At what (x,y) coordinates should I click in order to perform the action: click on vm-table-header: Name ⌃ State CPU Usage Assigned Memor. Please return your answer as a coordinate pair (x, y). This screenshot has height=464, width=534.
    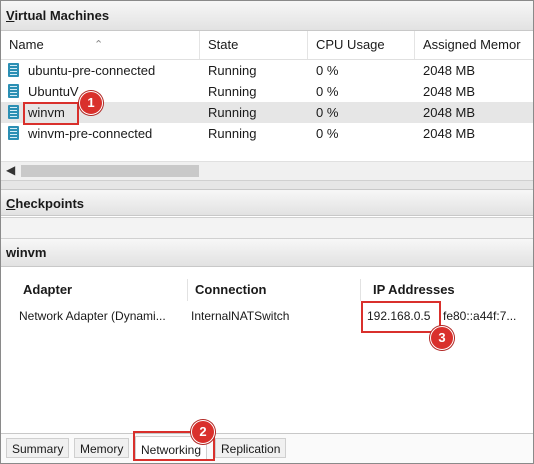
    Looking at the image, I should click on (267, 45).